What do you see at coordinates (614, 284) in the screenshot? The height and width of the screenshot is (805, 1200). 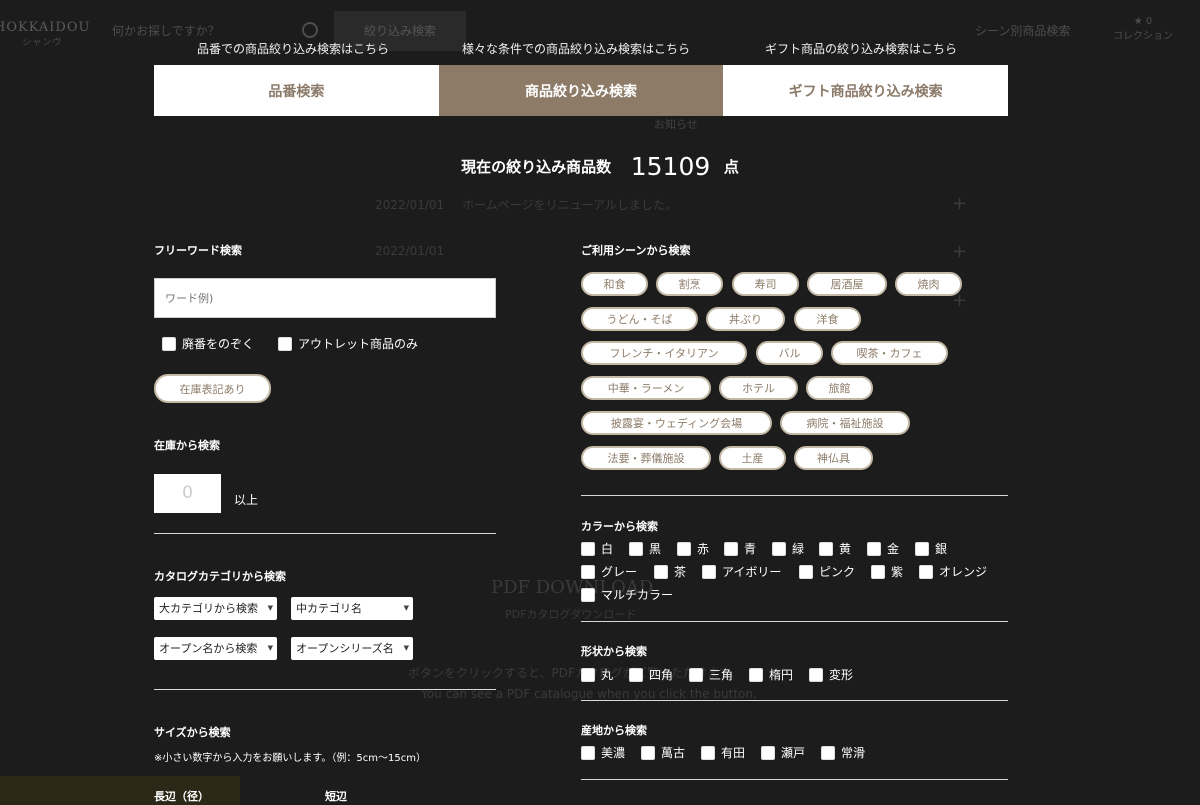 I see `scene-tag: 和食` at bounding box center [614, 284].